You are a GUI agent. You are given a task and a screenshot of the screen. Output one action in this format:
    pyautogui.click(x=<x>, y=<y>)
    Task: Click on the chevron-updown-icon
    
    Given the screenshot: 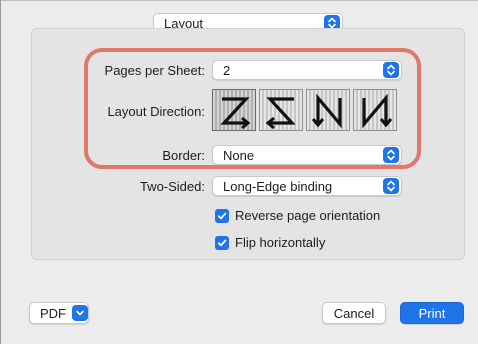 What is the action you would take?
    pyautogui.click(x=391, y=186)
    